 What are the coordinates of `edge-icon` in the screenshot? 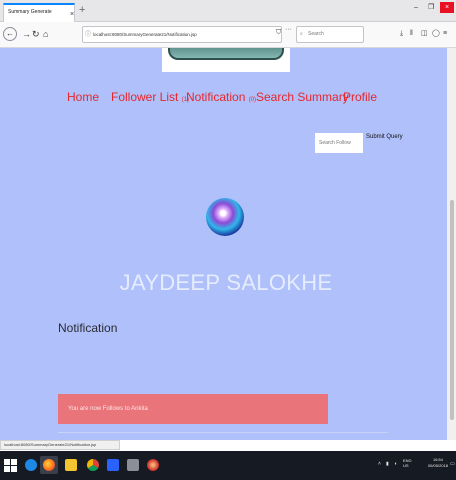 It's located at (31, 465).